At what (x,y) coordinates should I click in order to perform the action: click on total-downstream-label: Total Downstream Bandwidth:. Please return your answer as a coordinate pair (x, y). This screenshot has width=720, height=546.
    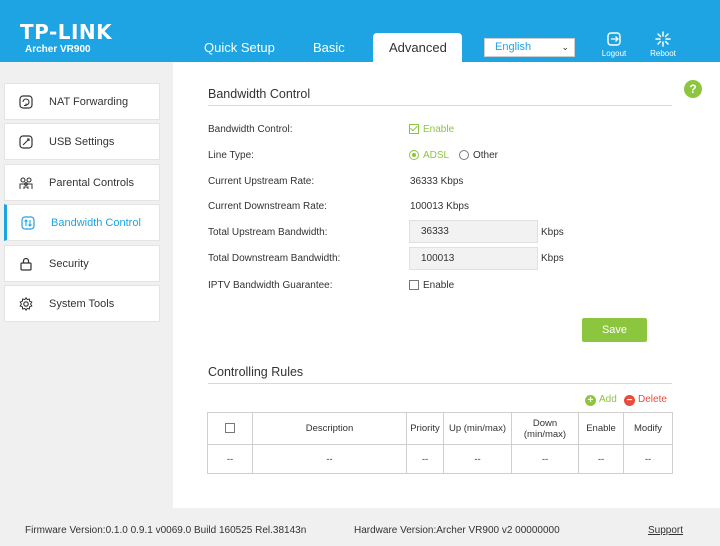
    Looking at the image, I should click on (274, 258).